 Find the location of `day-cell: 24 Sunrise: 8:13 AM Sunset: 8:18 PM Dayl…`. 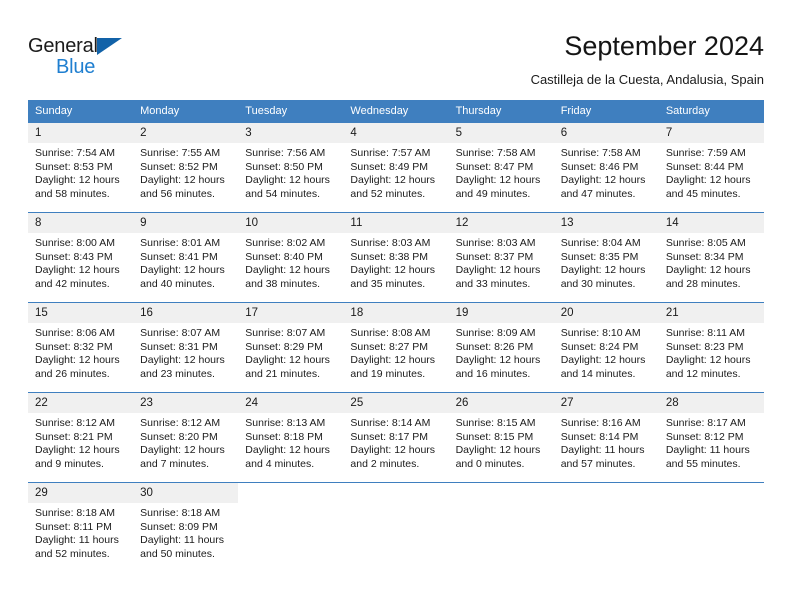

day-cell: 24 Sunrise: 8:13 AM Sunset: 8:18 PM Dayl… is located at coordinates (291, 437).